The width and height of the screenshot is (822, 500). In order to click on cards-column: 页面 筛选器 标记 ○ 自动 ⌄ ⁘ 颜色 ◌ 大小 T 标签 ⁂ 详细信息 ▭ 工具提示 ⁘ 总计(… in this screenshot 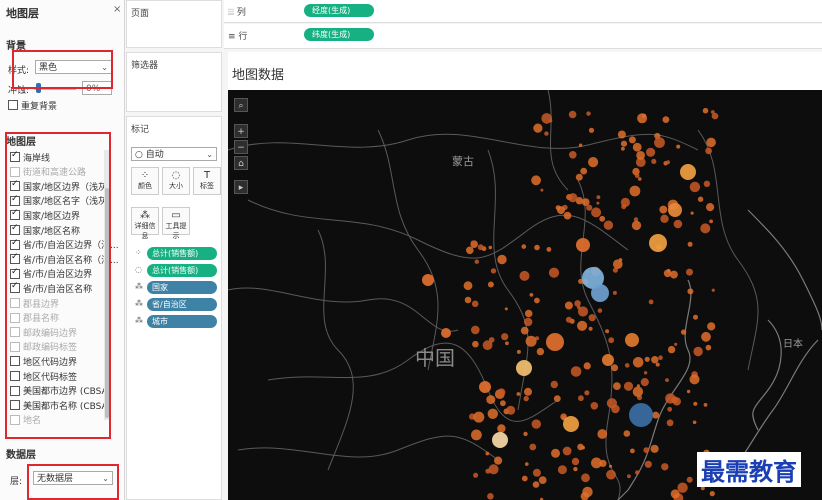, I will do `click(174, 250)`.